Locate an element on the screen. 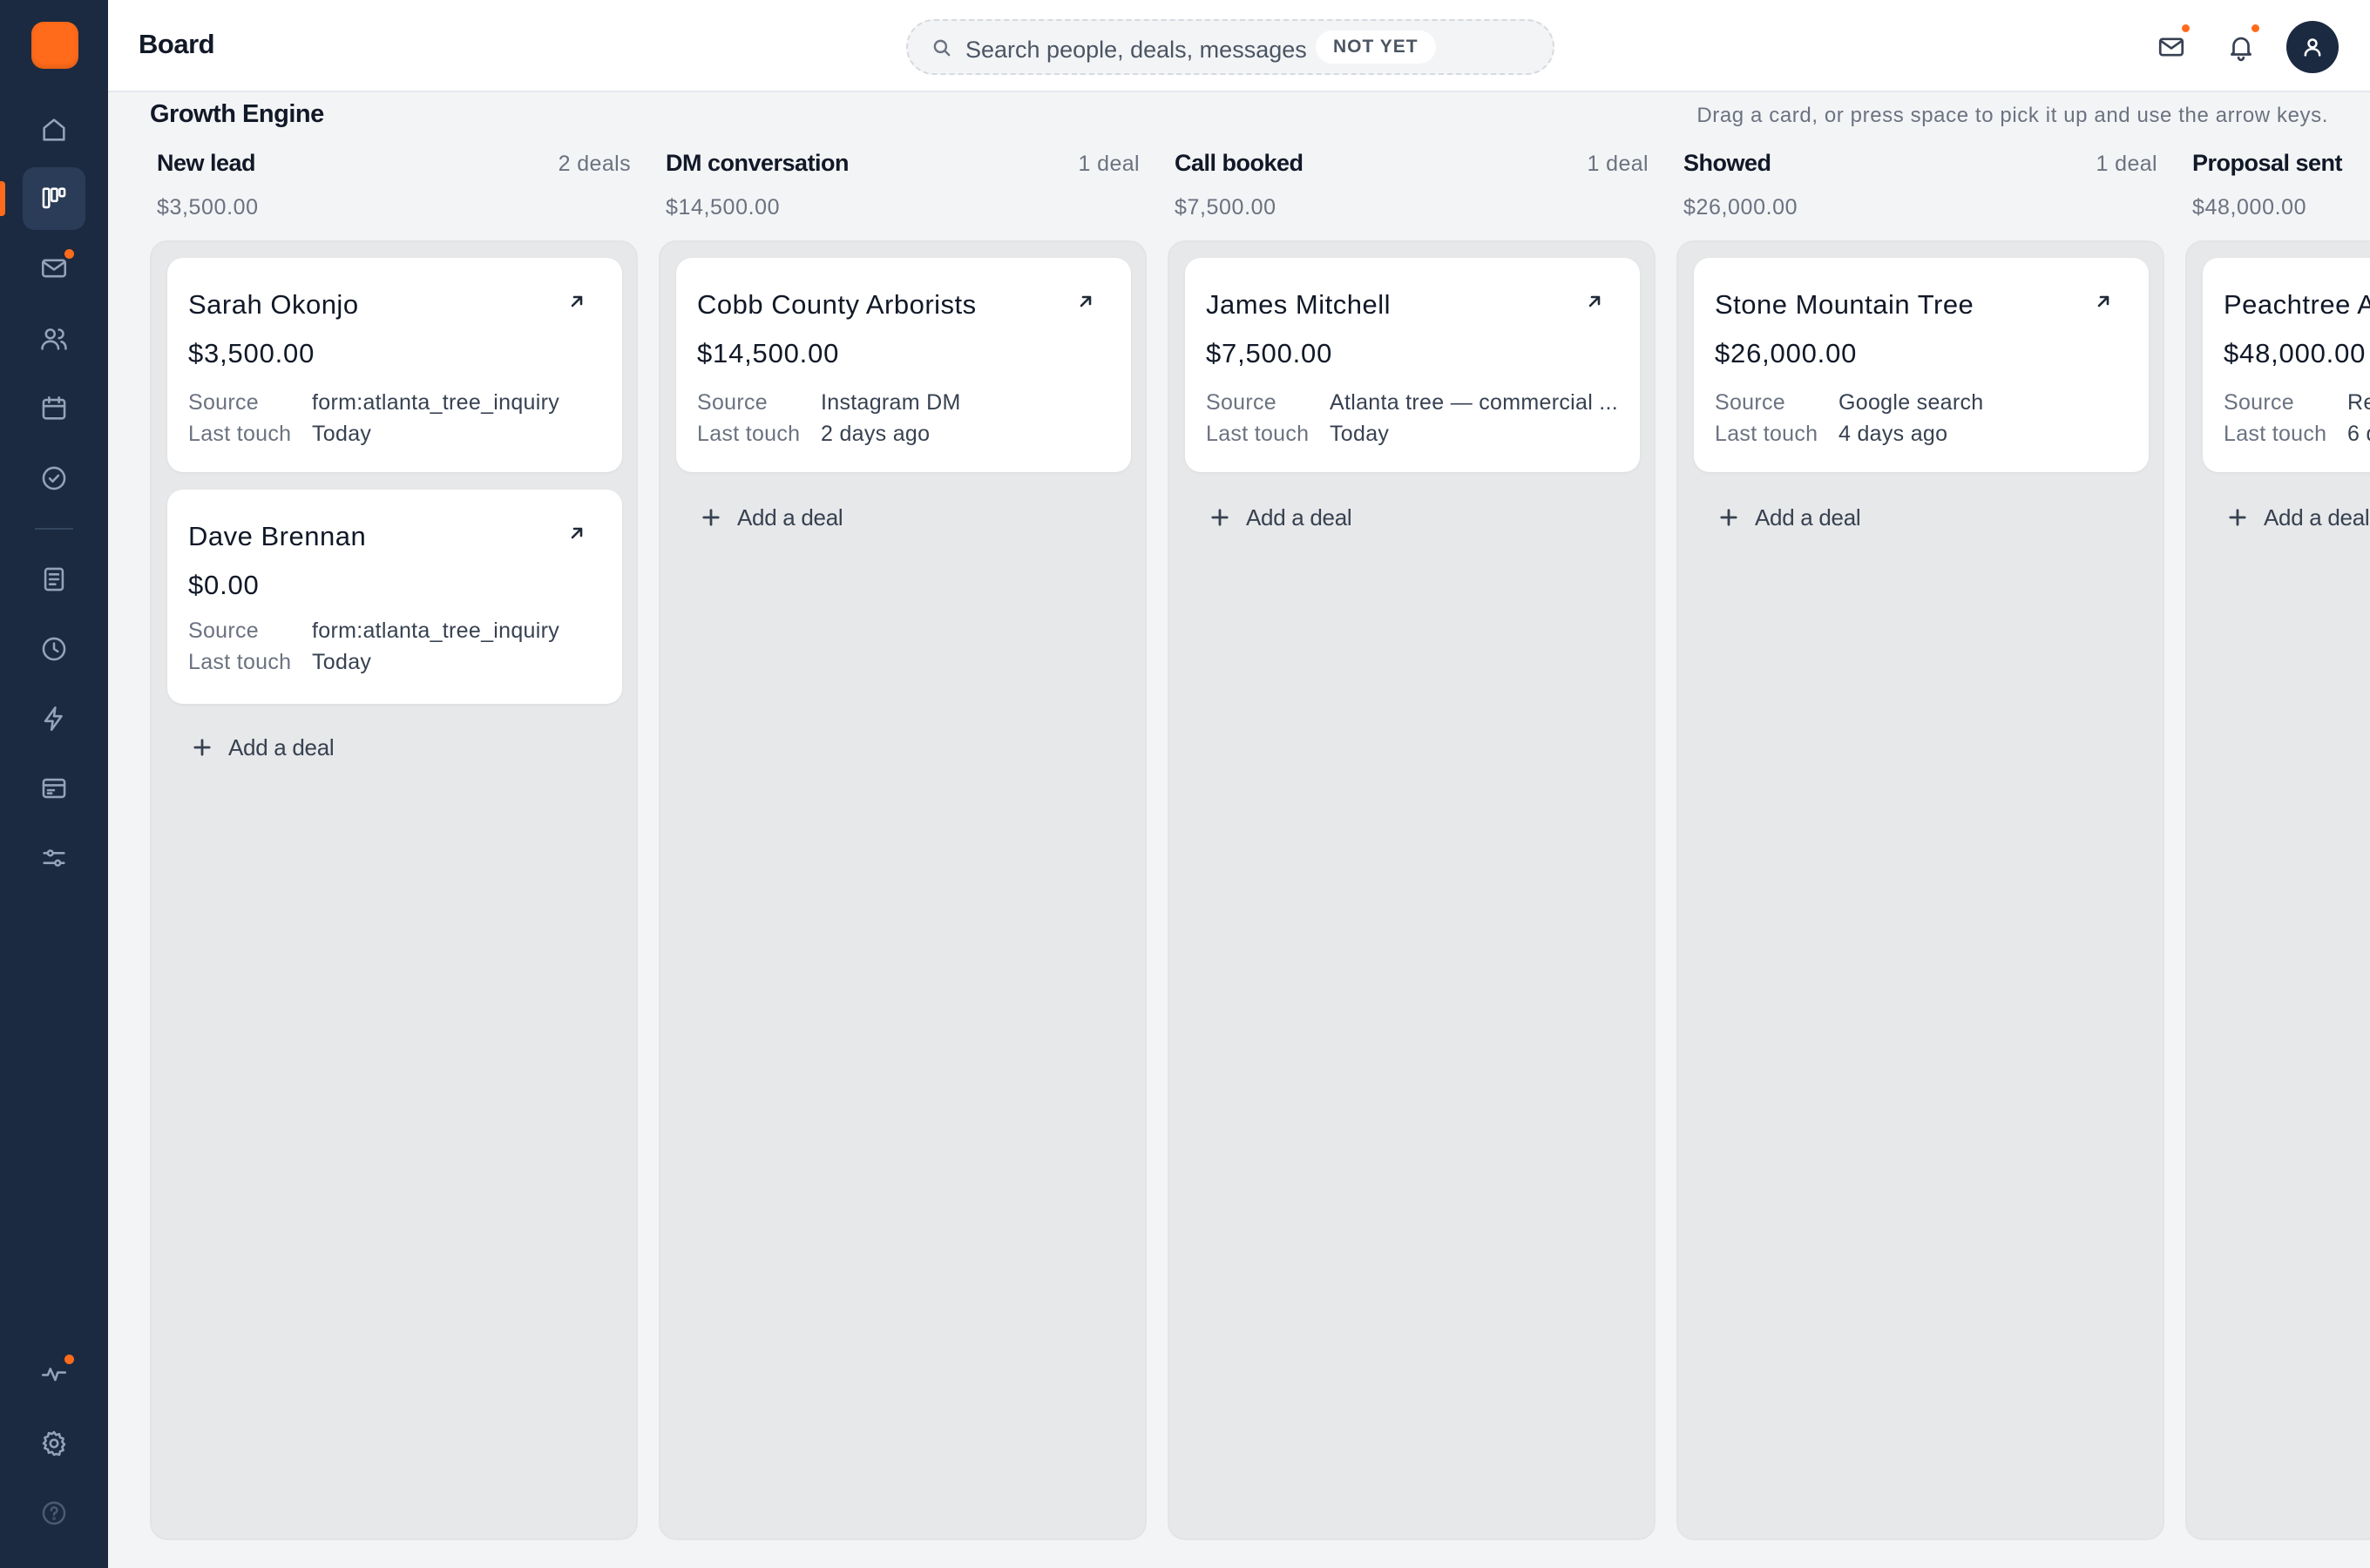 The image size is (2370, 1568). deal-amount: $14,500.00 is located at coordinates (768, 353).